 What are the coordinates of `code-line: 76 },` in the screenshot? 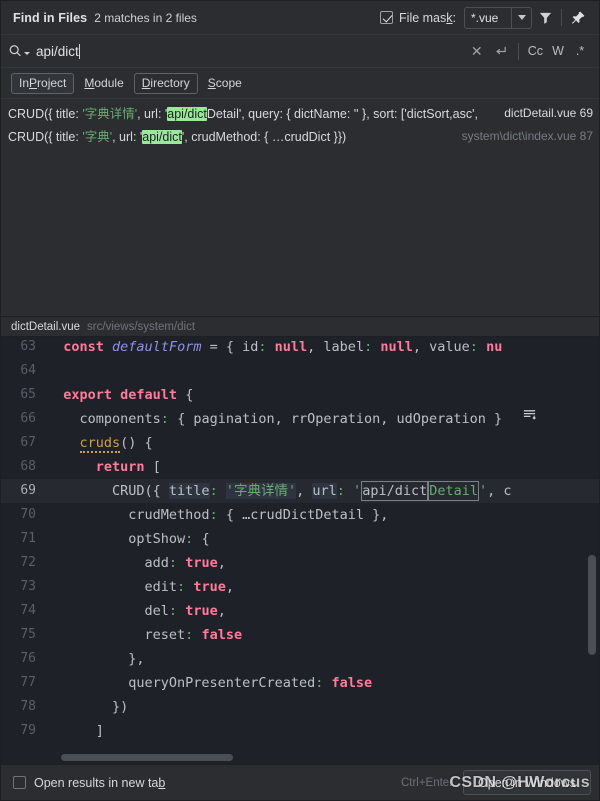 It's located at (82, 659).